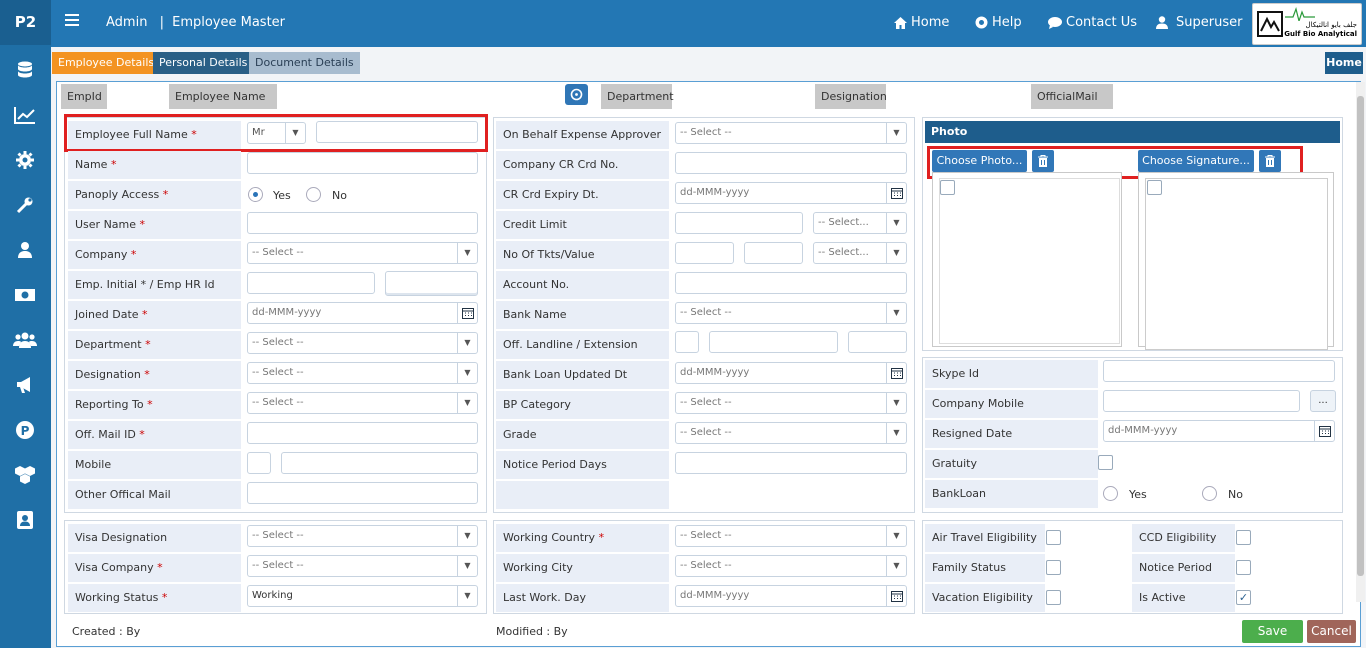  Describe the element at coordinates (117, 597) in the screenshot. I see `label-working-status-text: Working Status` at that location.